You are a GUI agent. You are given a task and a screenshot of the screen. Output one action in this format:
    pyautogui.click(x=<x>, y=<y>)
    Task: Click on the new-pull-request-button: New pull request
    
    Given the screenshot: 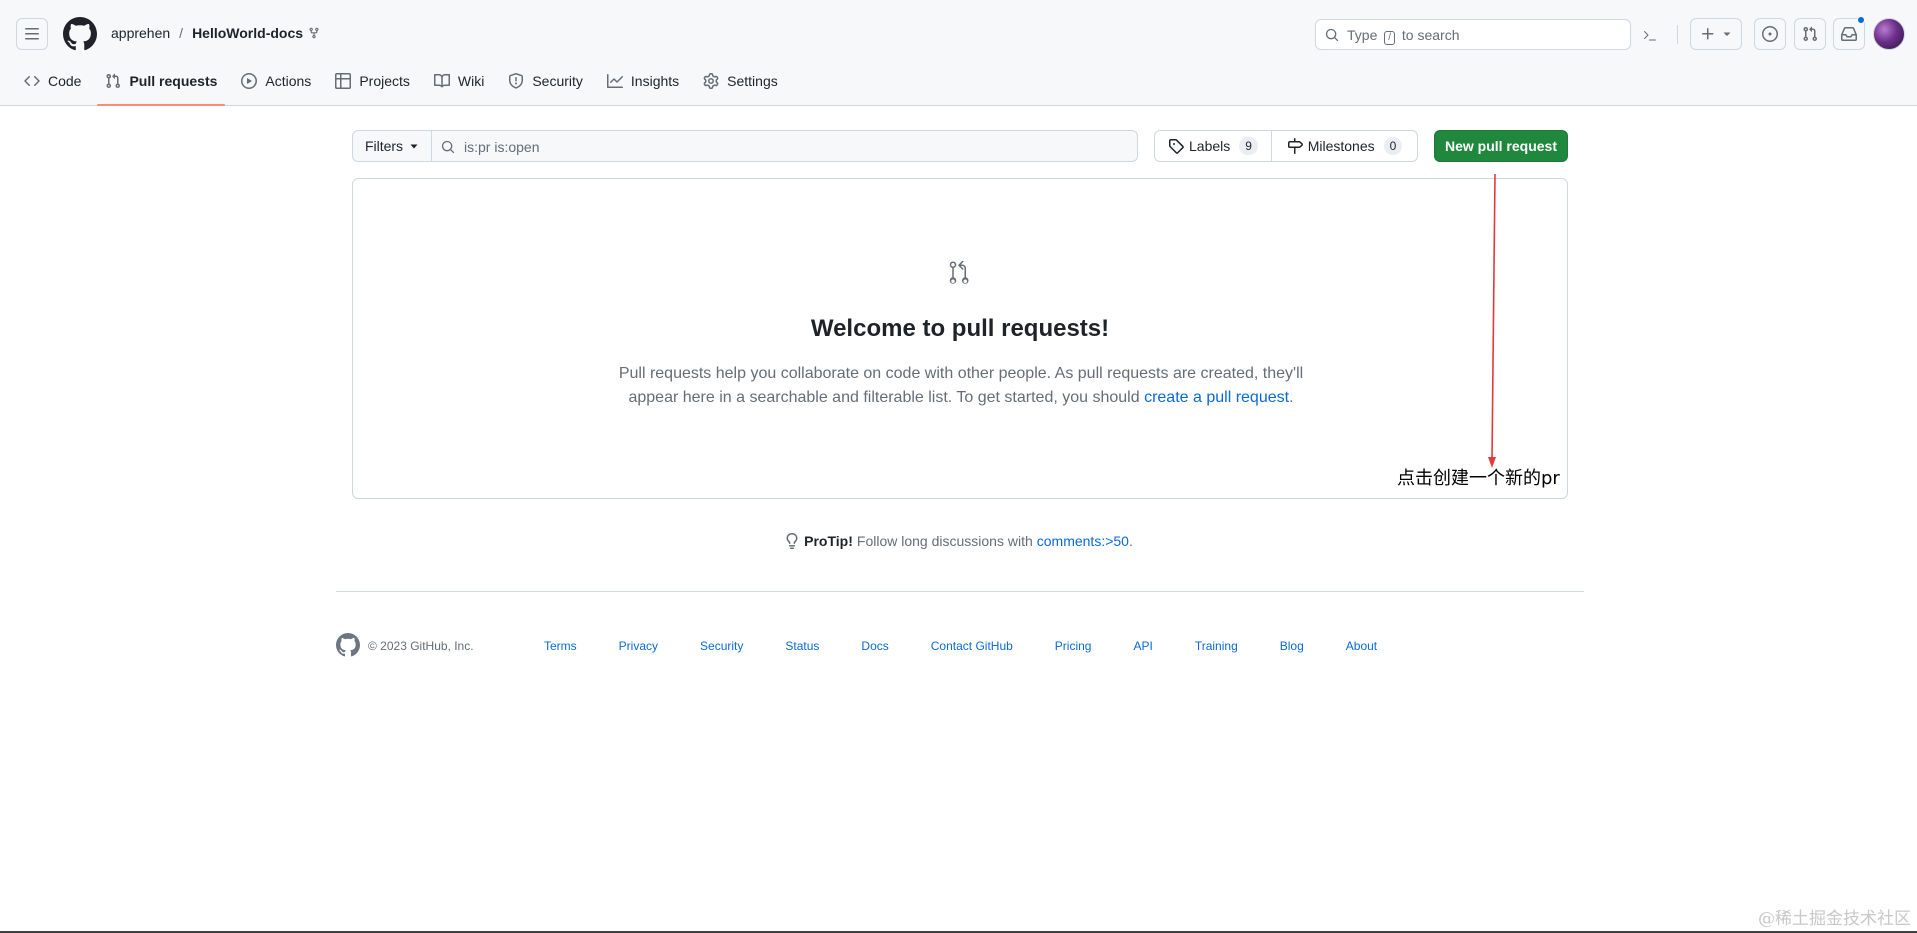 What is the action you would take?
    pyautogui.click(x=1501, y=146)
    